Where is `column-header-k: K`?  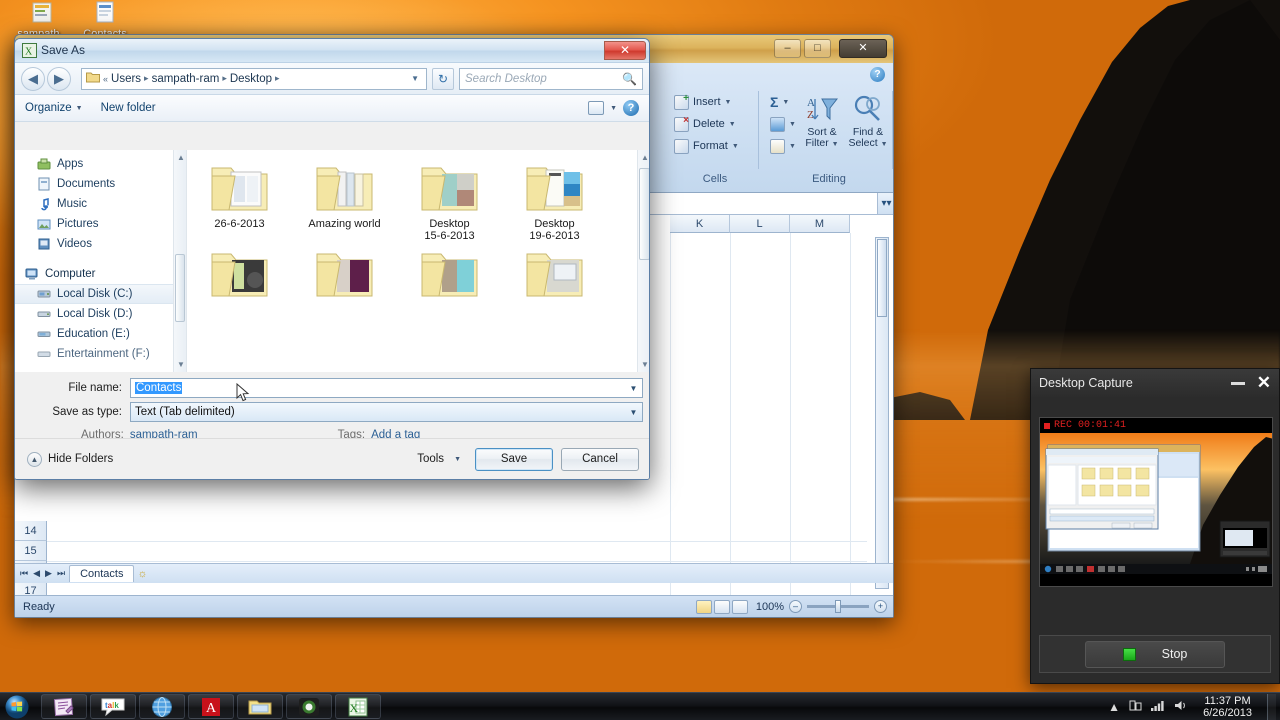
column-header-k: K is located at coordinates (700, 224).